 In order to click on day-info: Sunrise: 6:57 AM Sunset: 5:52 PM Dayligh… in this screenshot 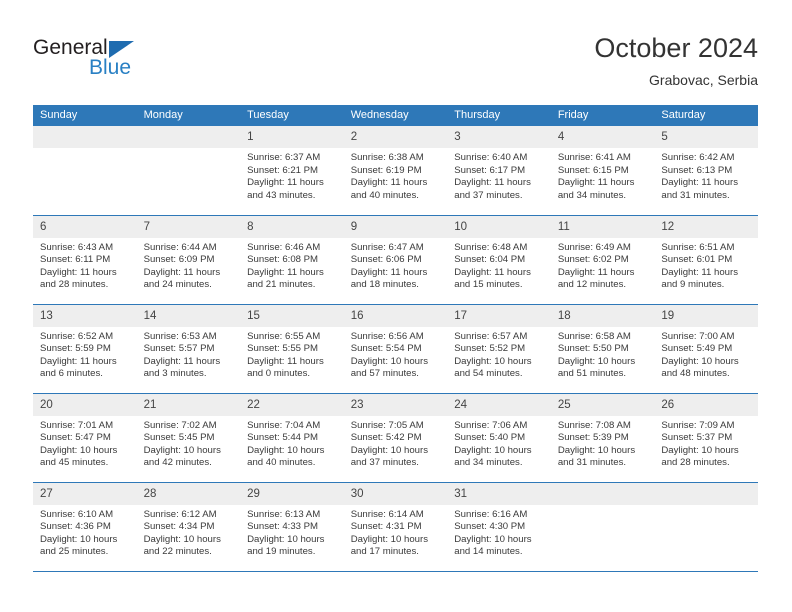, I will do `click(499, 354)`.